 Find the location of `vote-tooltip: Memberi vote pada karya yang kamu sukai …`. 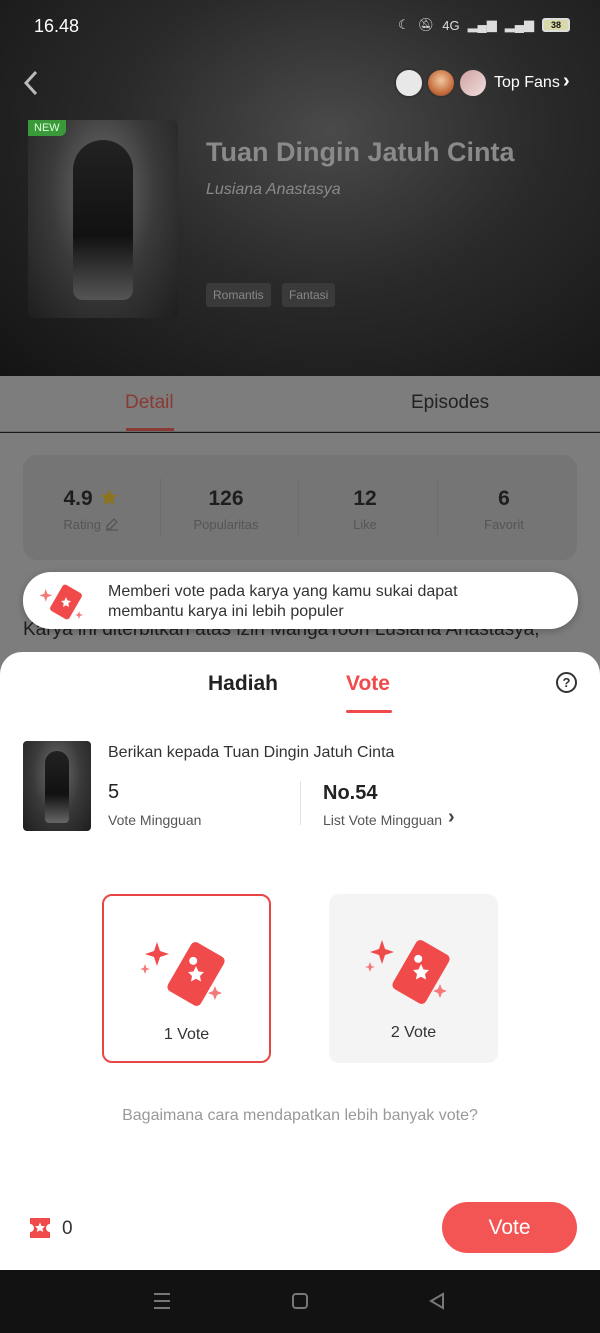

vote-tooltip: Memberi vote pada karya yang kamu sukai … is located at coordinates (300, 600).